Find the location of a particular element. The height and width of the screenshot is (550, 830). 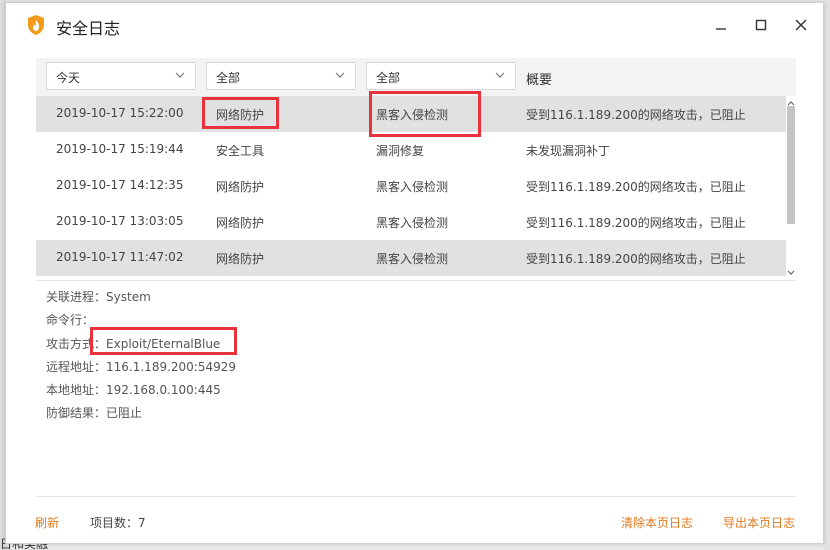

filter-bar: 今天 全部 全部 概要 is located at coordinates (416, 77).